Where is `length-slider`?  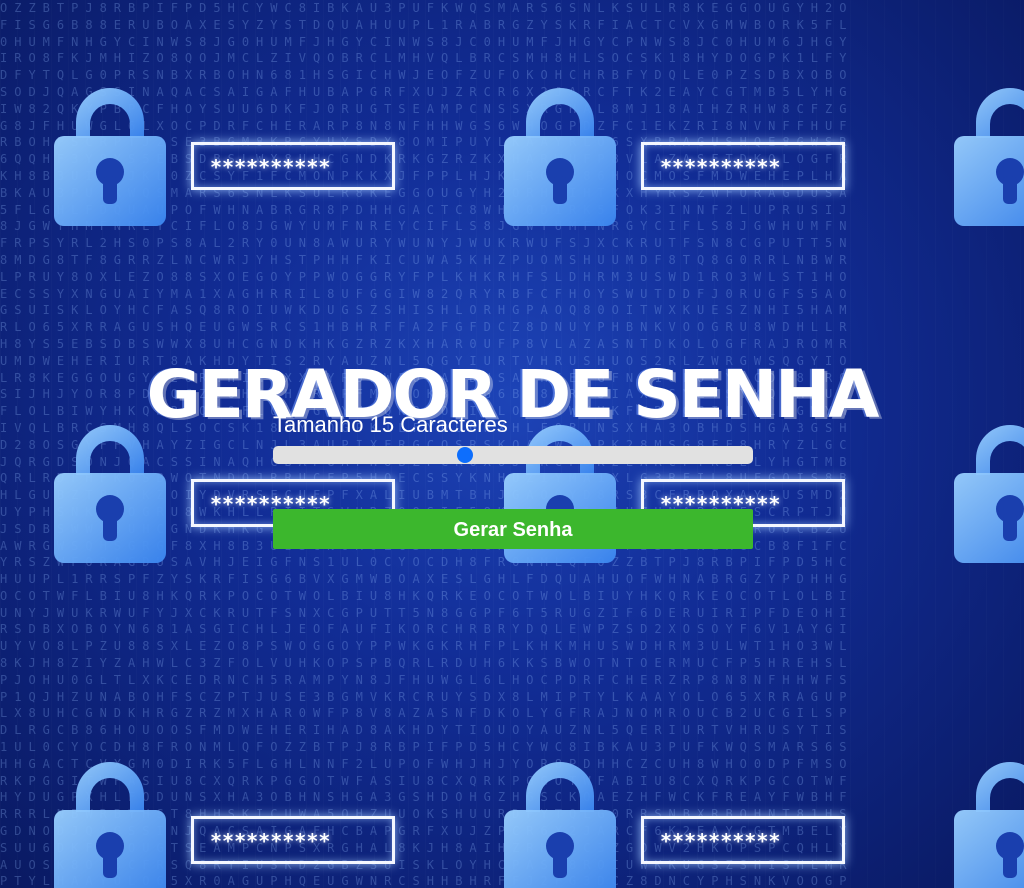 length-slider is located at coordinates (513, 455).